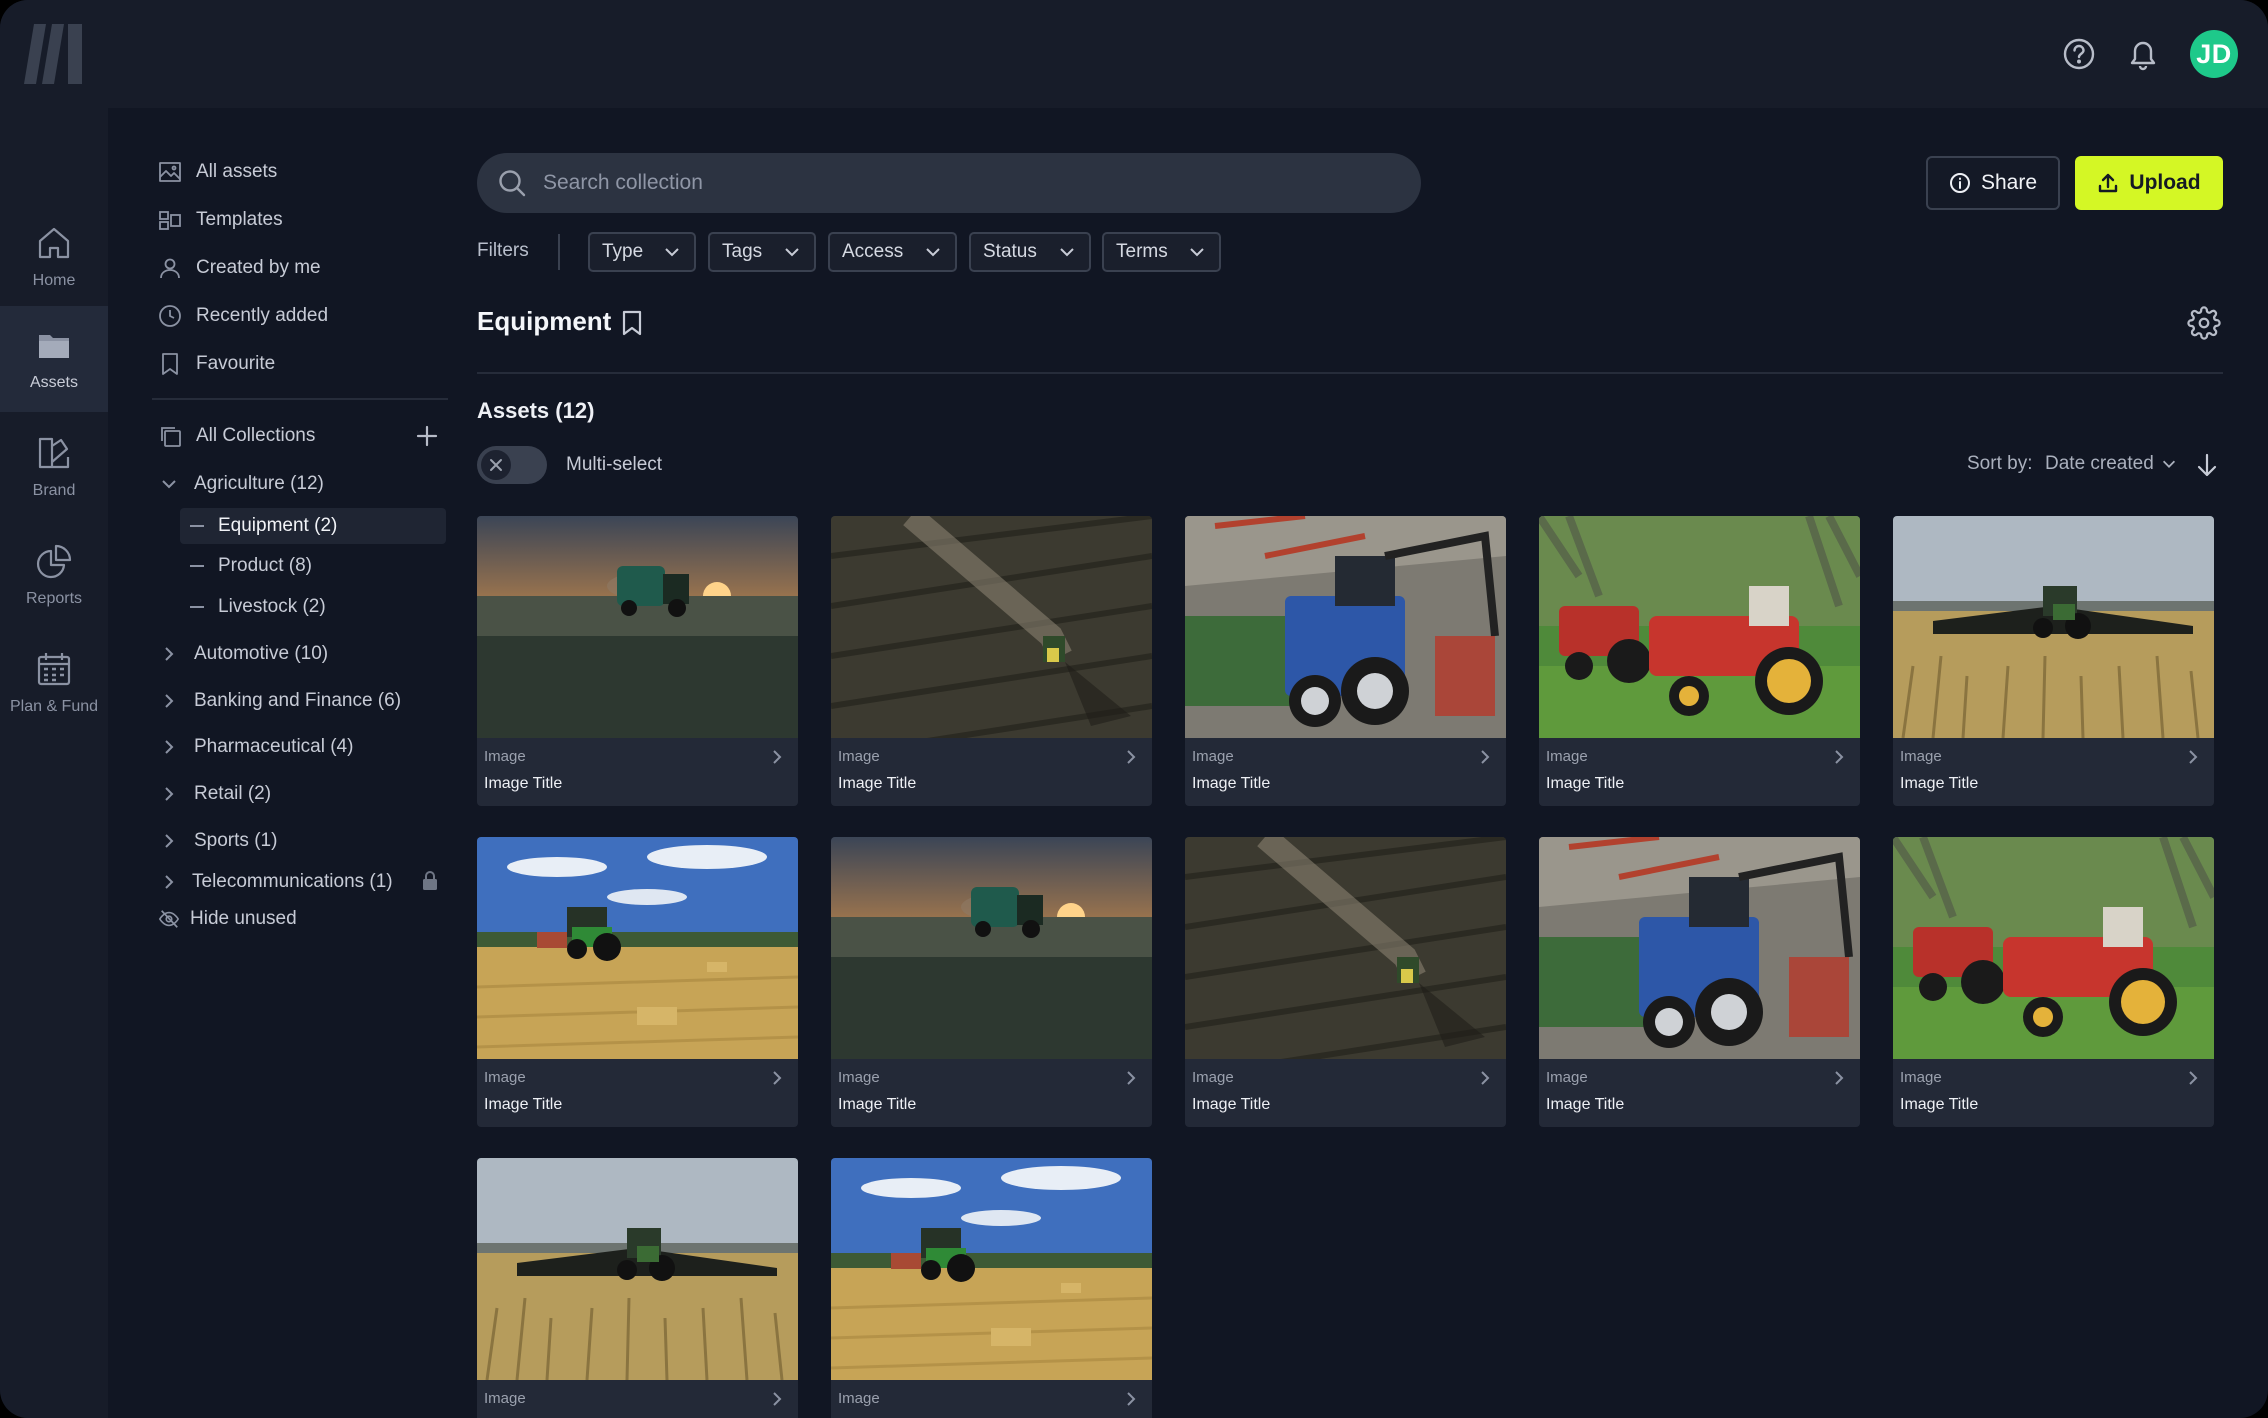 The width and height of the screenshot is (2268, 1418). Describe the element at coordinates (217, 172) in the screenshot. I see `sidebar-link-all-assets: All assets` at that location.